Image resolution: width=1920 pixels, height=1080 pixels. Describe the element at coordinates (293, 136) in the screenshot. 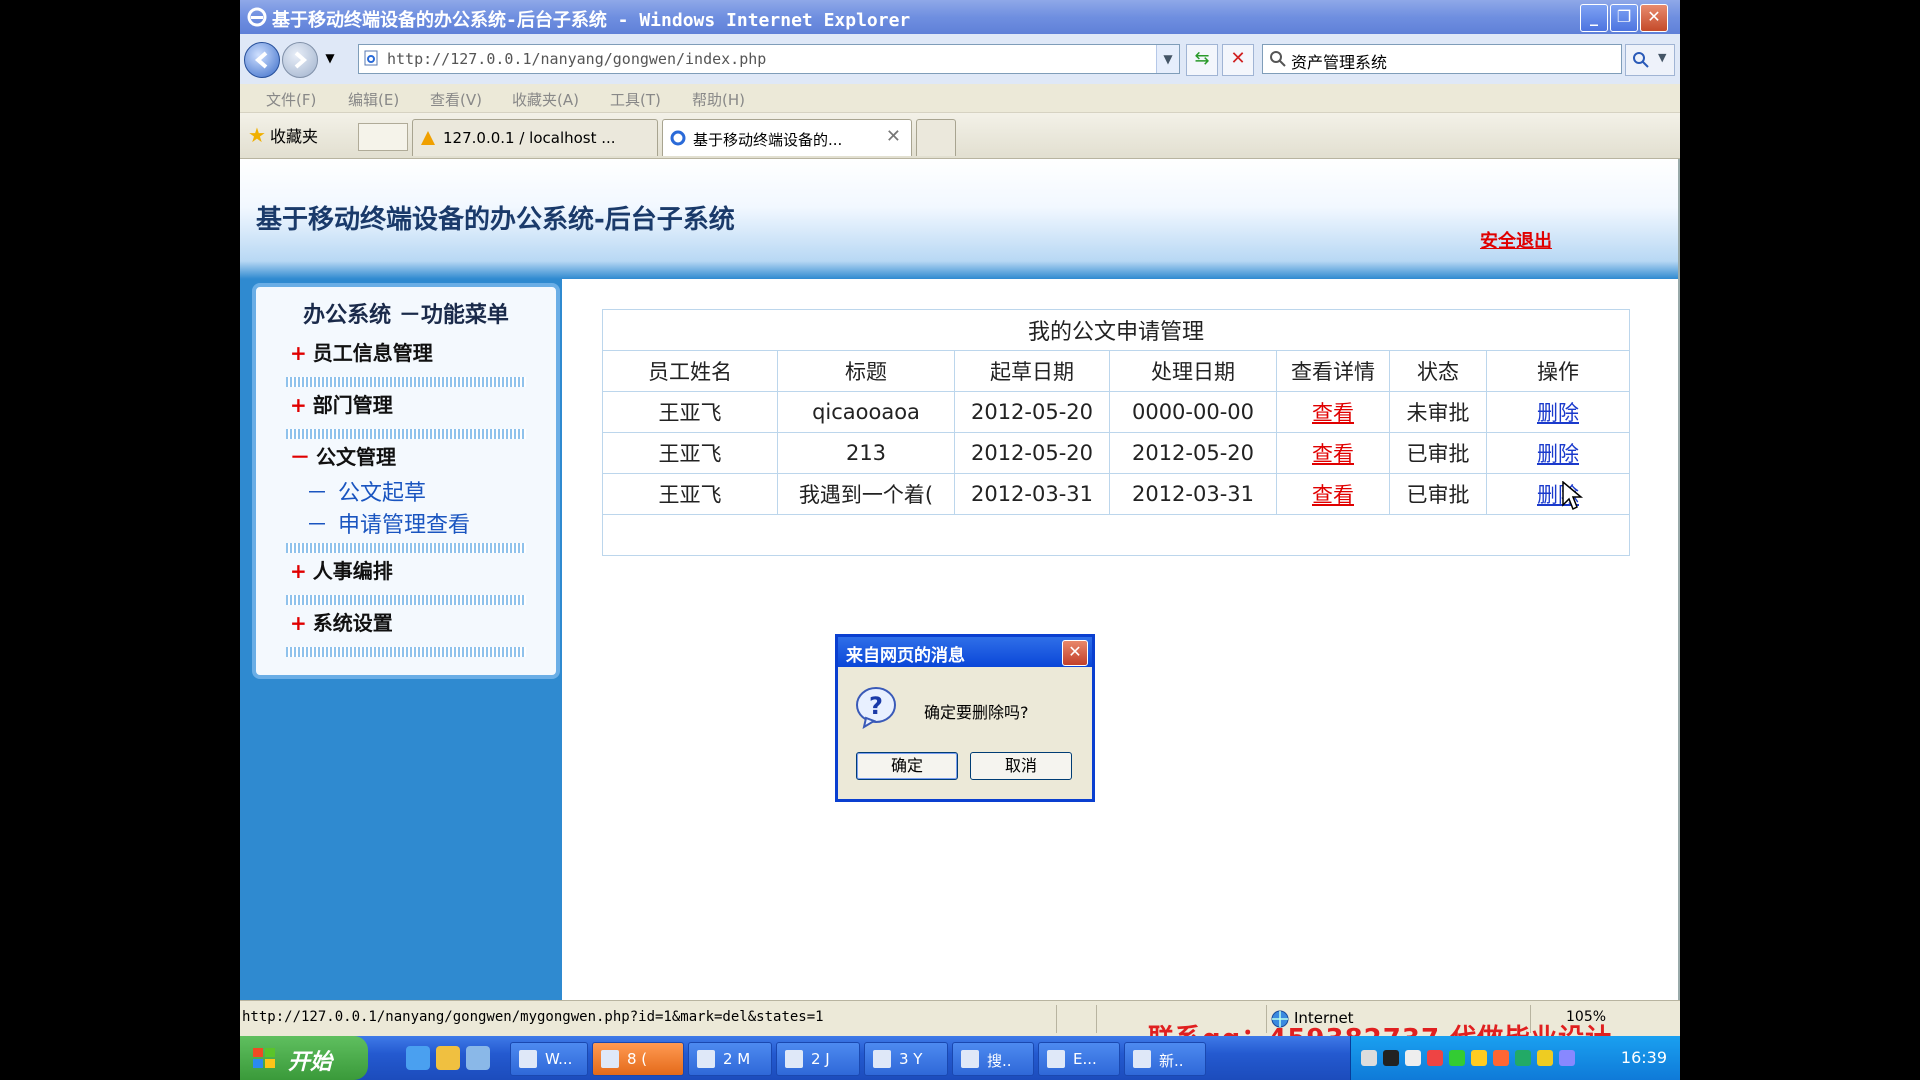

I see `favorites-label: 收藏夹` at that location.